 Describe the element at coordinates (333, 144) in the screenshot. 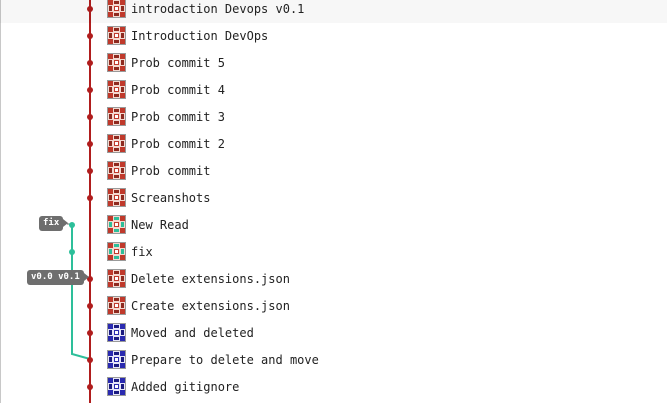

I see `commit-row: Prob commit 2` at that location.